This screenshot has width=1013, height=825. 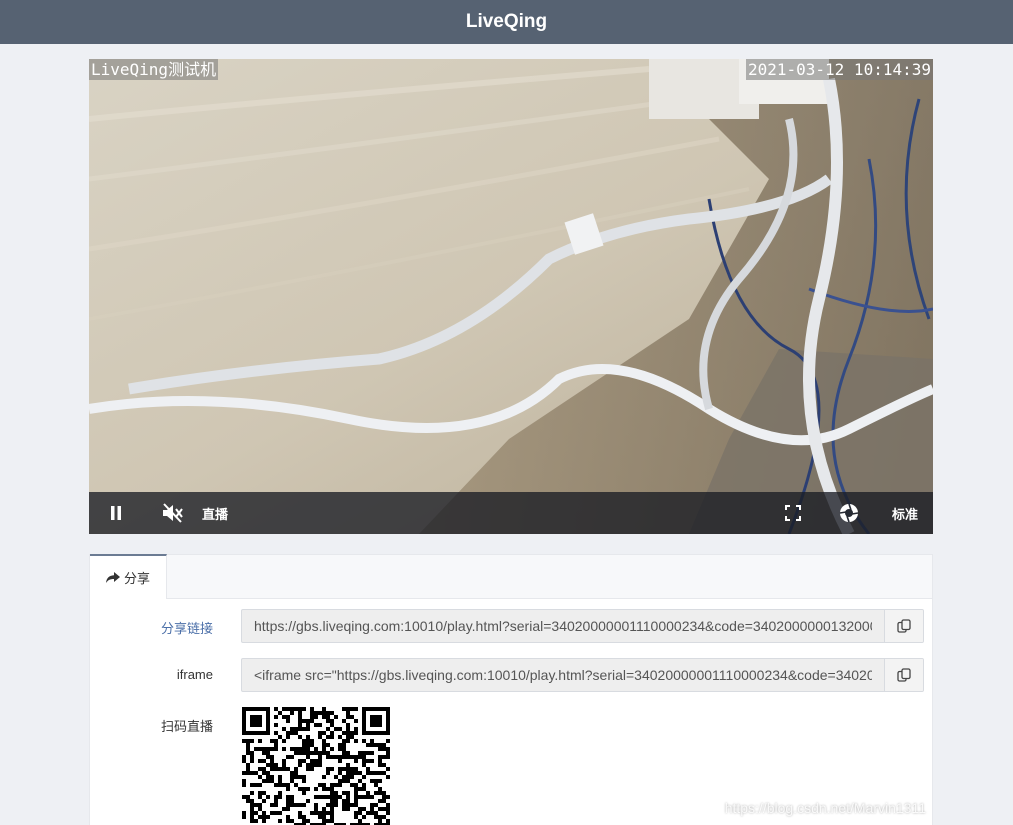 I want to click on fullscreen-button, so click(x=793, y=513).